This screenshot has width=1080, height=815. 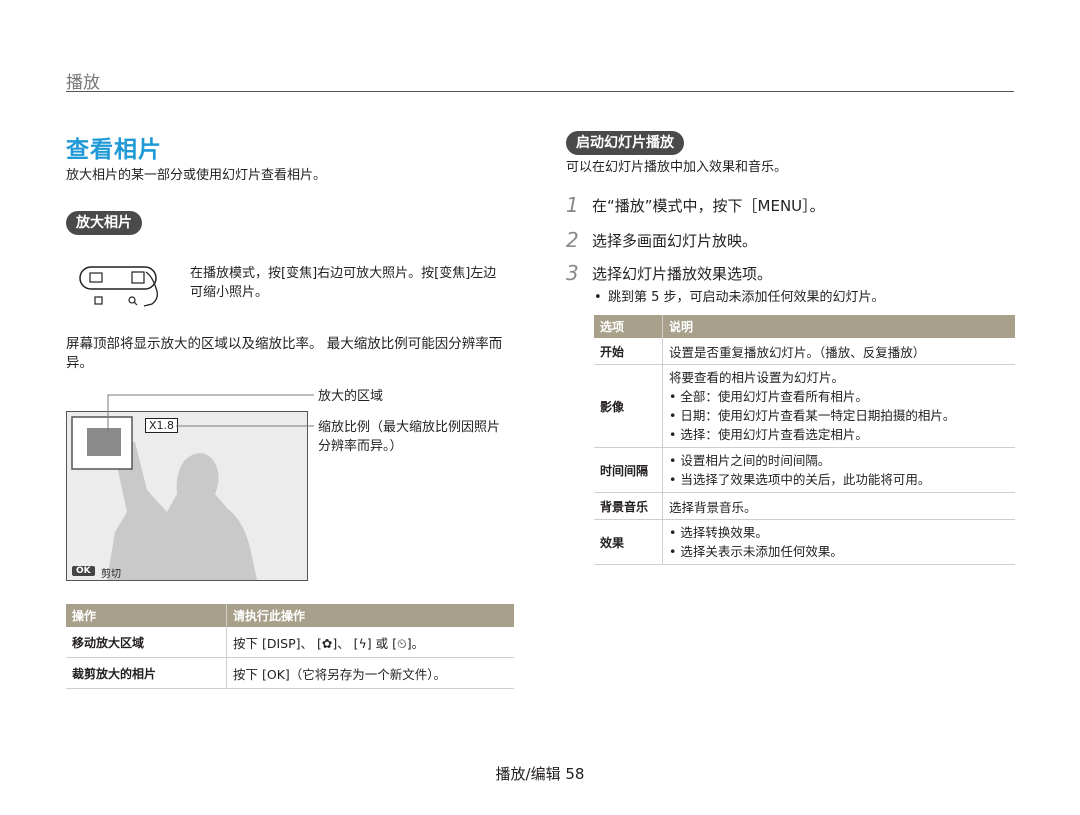 What do you see at coordinates (800, 479) in the screenshot?
I see `desc-line: • 当选择了效果选项中的关后，此功能将可用。` at bounding box center [800, 479].